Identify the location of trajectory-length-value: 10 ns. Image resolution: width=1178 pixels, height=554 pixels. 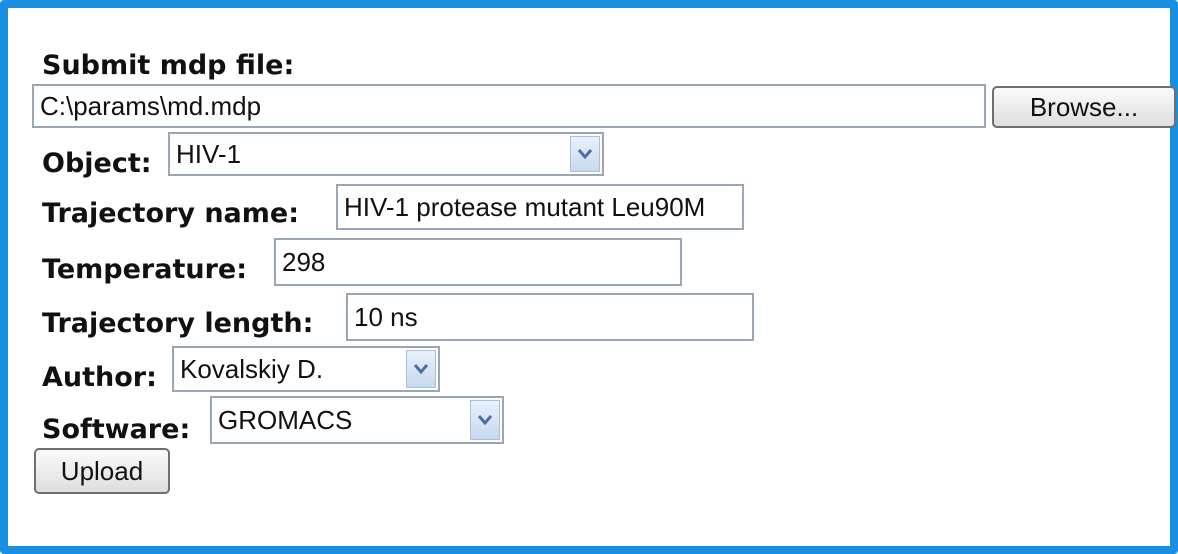
(386, 316).